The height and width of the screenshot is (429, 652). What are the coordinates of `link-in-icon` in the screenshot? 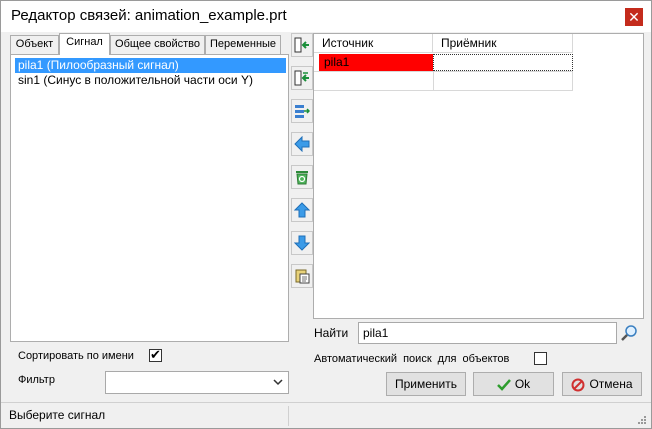 It's located at (301, 45).